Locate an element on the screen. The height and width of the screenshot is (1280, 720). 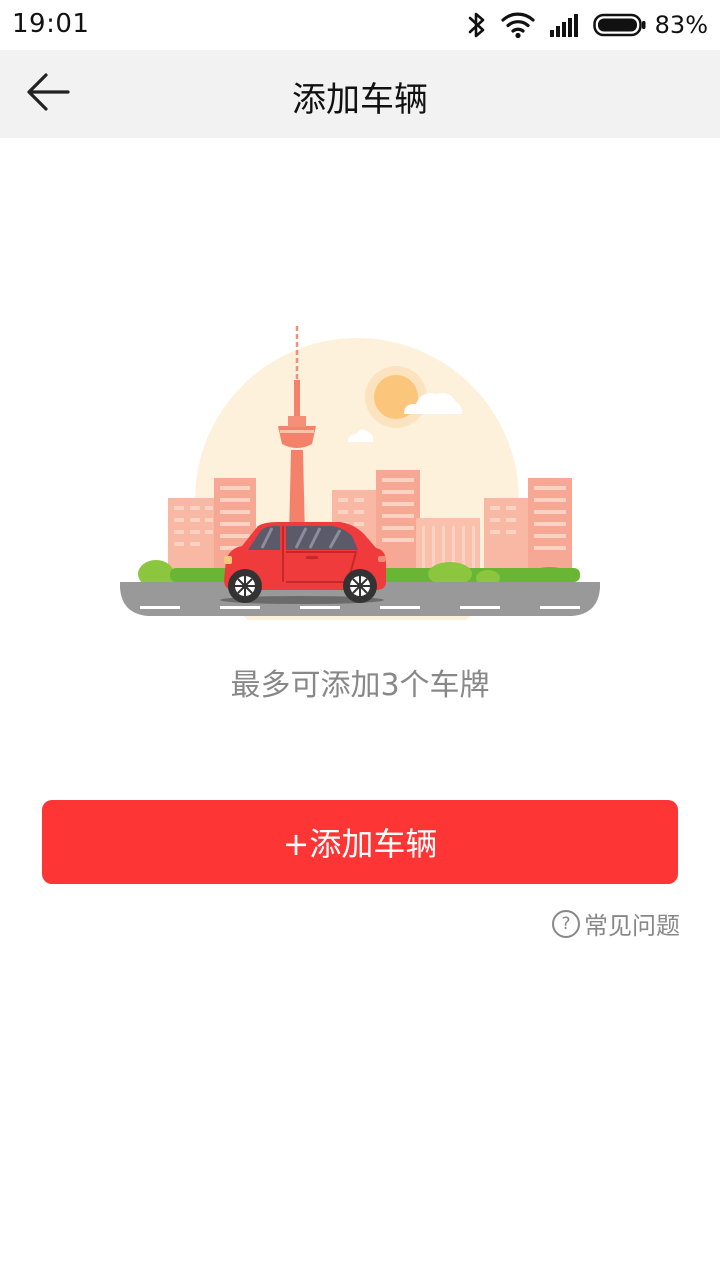
bluetooth-icon is located at coordinates (477, 25).